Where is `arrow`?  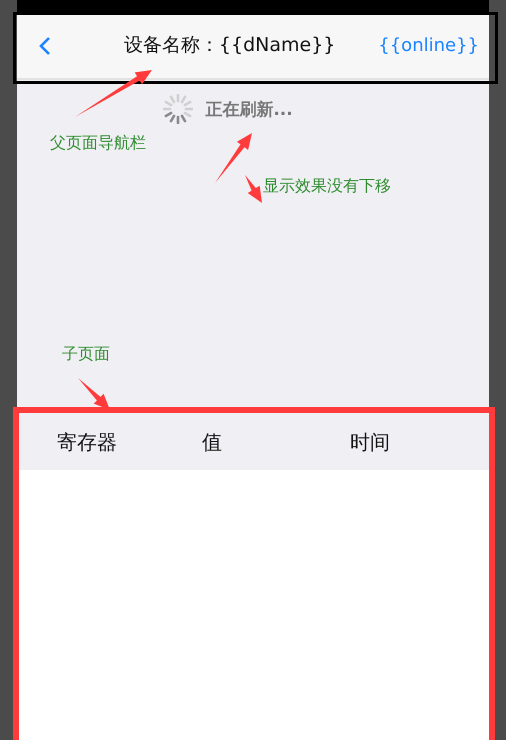 arrow is located at coordinates (94, 394).